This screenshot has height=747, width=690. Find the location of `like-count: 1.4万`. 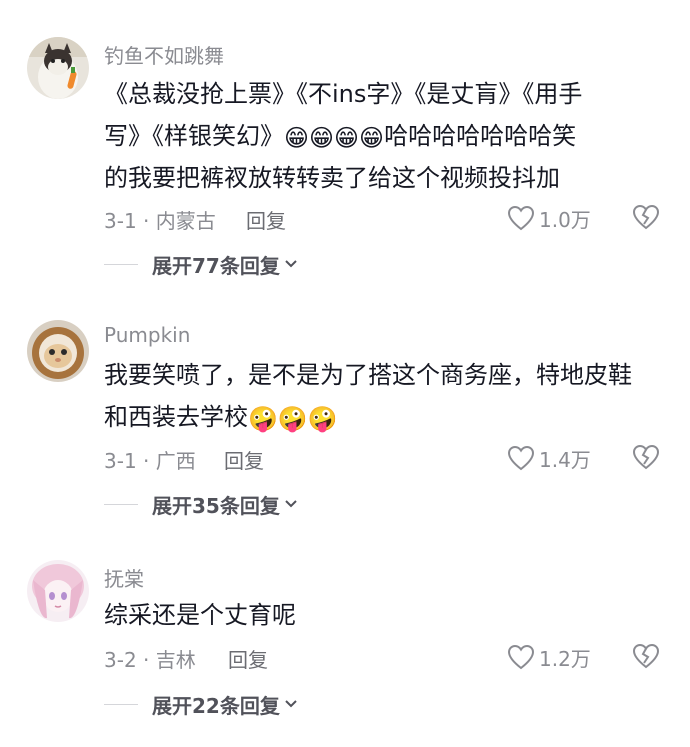

like-count: 1.4万 is located at coordinates (565, 459).